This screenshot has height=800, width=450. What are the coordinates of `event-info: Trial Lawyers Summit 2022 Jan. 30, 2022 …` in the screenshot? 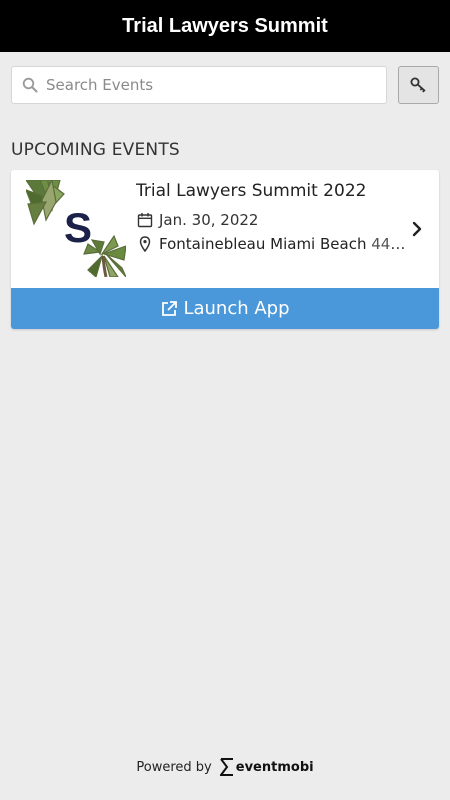 It's located at (271, 216).